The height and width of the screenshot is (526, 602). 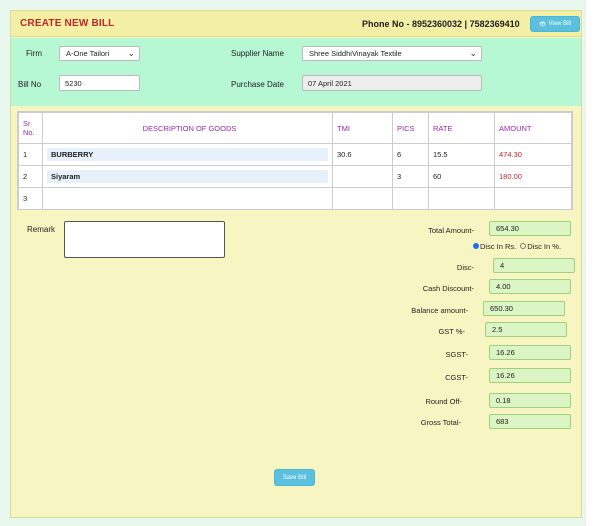 I want to click on pics-cell, so click(x=410, y=198).